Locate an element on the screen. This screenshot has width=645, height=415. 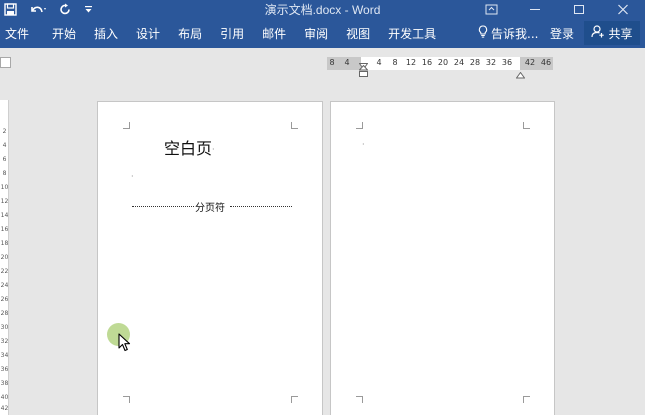
ruler-label: 34 is located at coordinates (4, 355).